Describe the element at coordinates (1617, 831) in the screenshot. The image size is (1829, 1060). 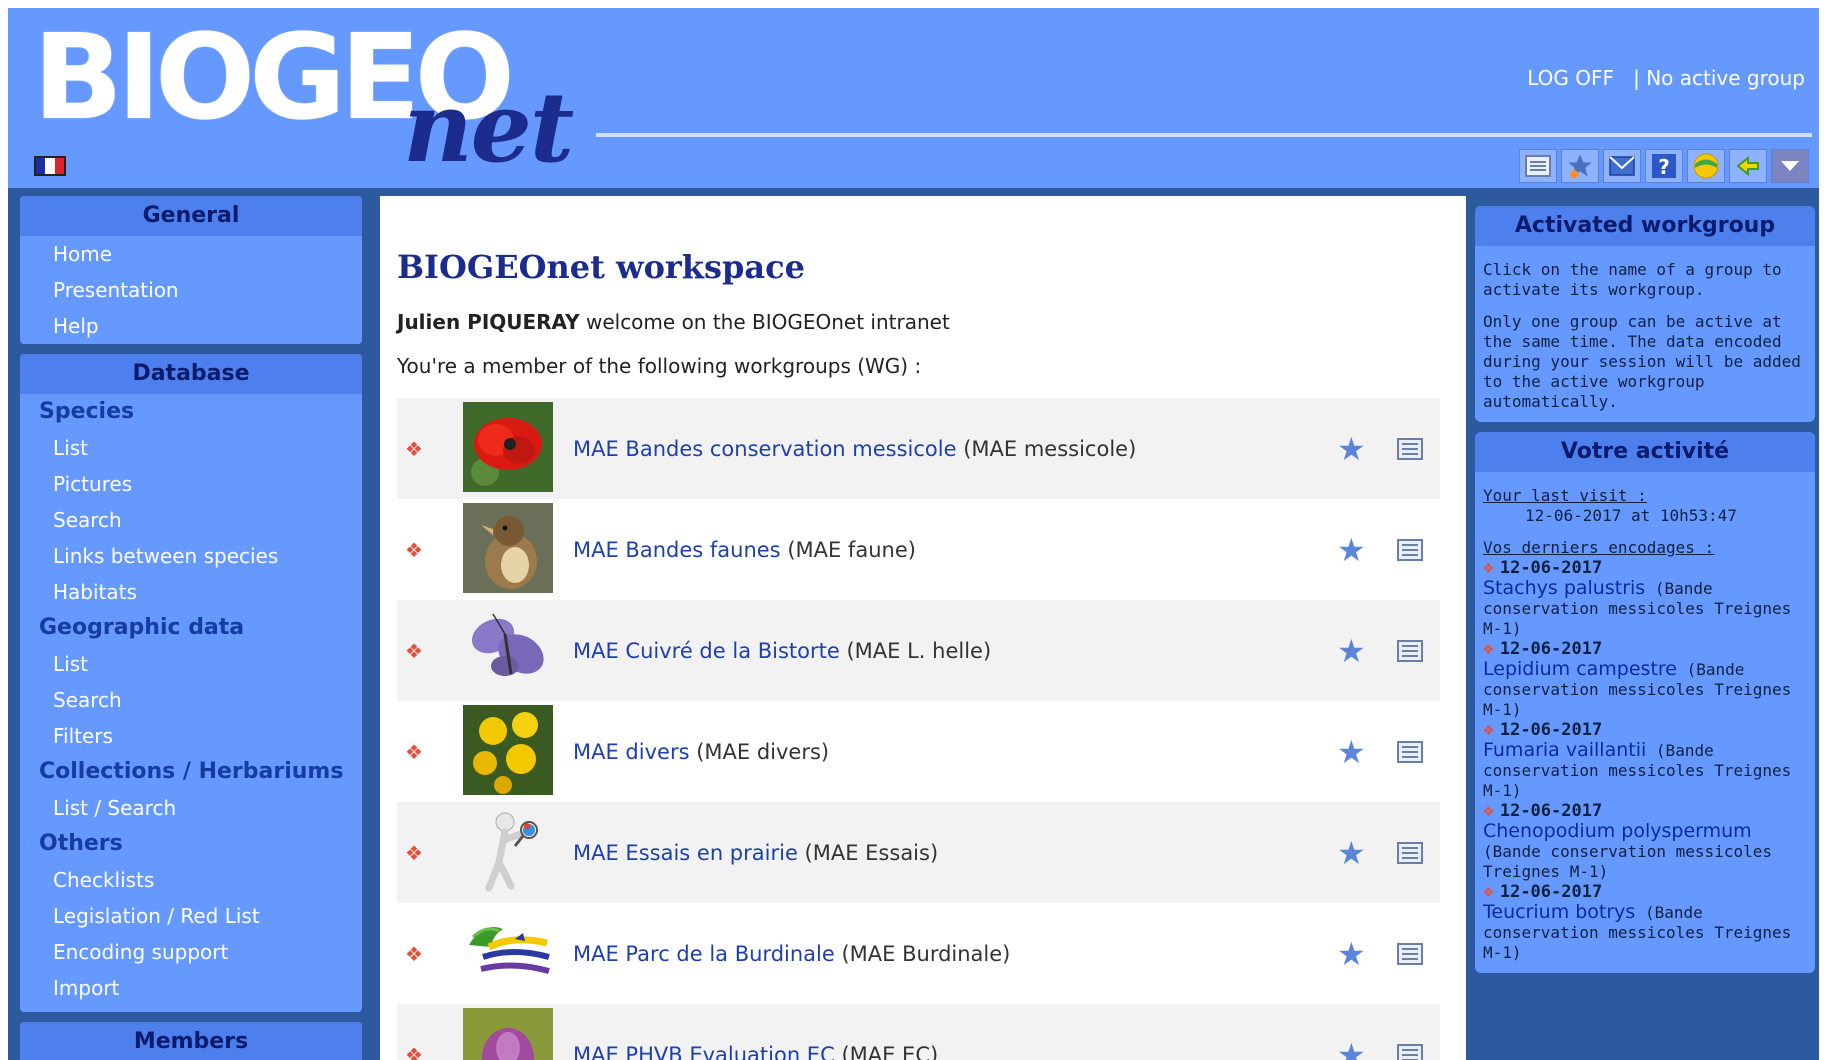
I see `encoding-species-link: Chenopodium polyspermum` at that location.